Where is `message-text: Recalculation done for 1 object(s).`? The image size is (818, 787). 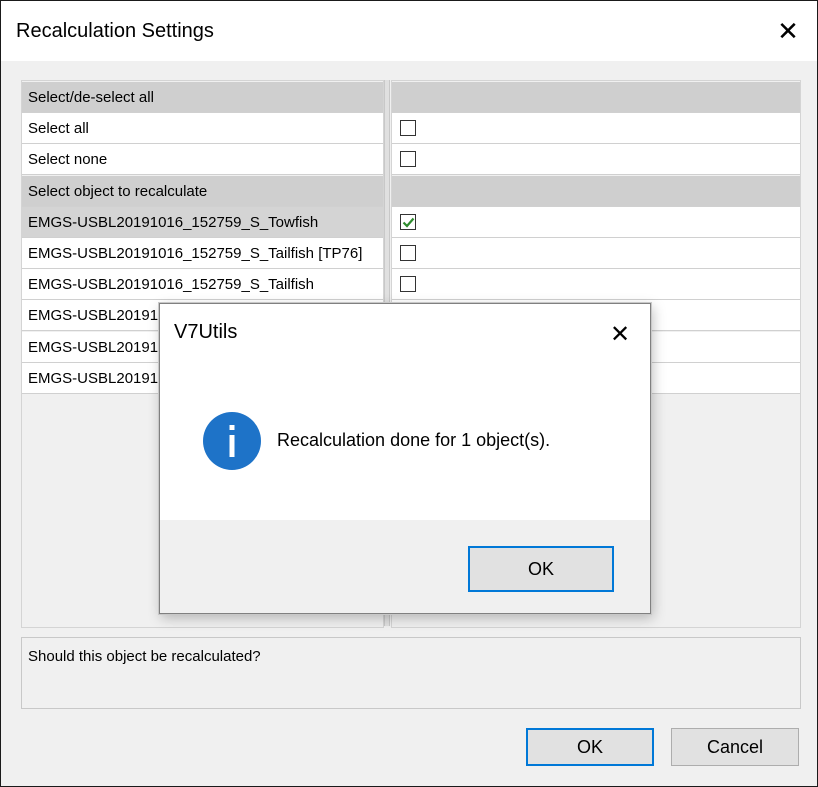 message-text: Recalculation done for 1 object(s). is located at coordinates (414, 440).